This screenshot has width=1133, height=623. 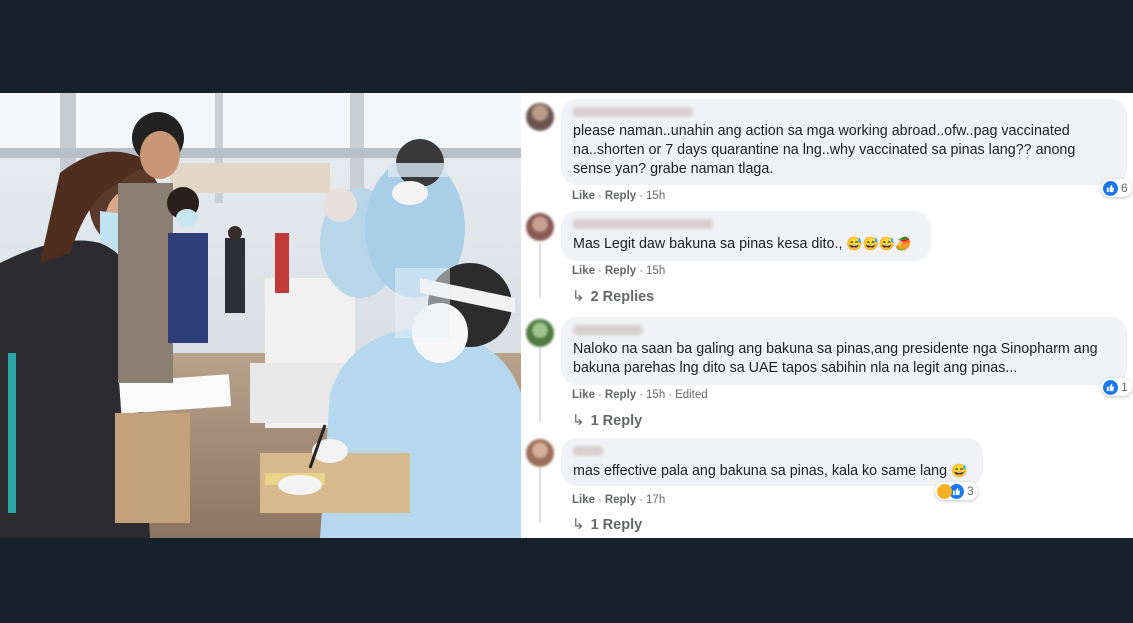 I want to click on haha-reaction-icon, so click(x=944, y=491).